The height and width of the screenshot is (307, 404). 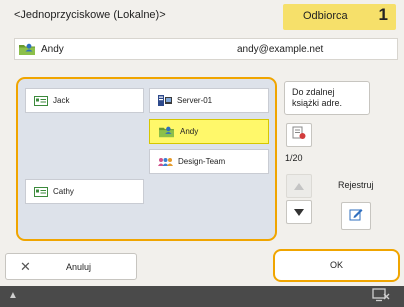 I want to click on page-indicator: 1/20, so click(x=294, y=158).